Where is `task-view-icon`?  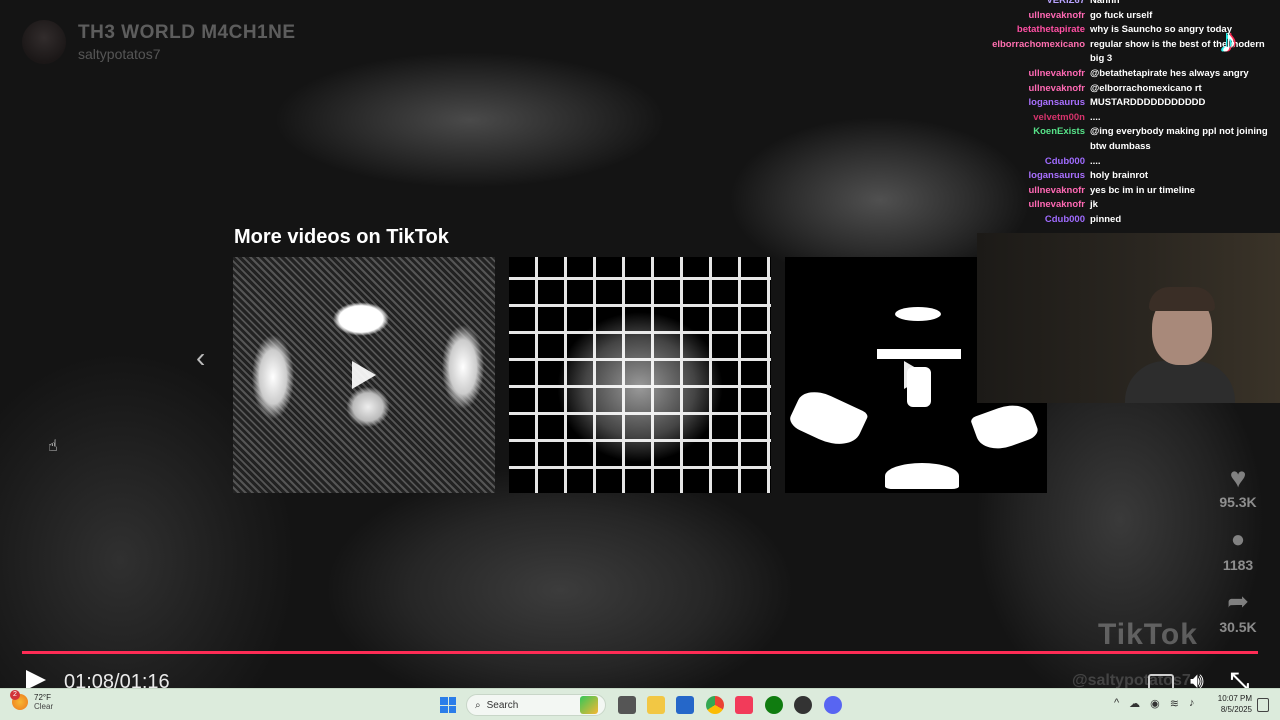 task-view-icon is located at coordinates (627, 705).